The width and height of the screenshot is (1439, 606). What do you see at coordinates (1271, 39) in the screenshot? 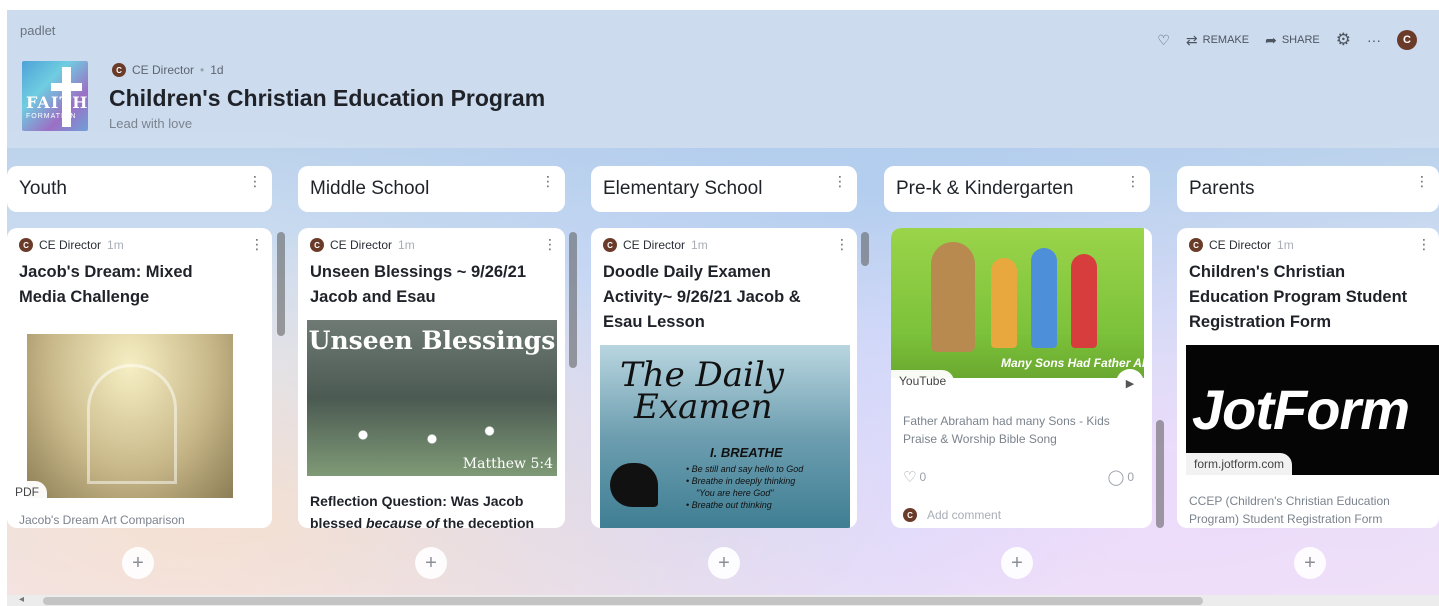
I see `share-icon: ➦` at bounding box center [1271, 39].